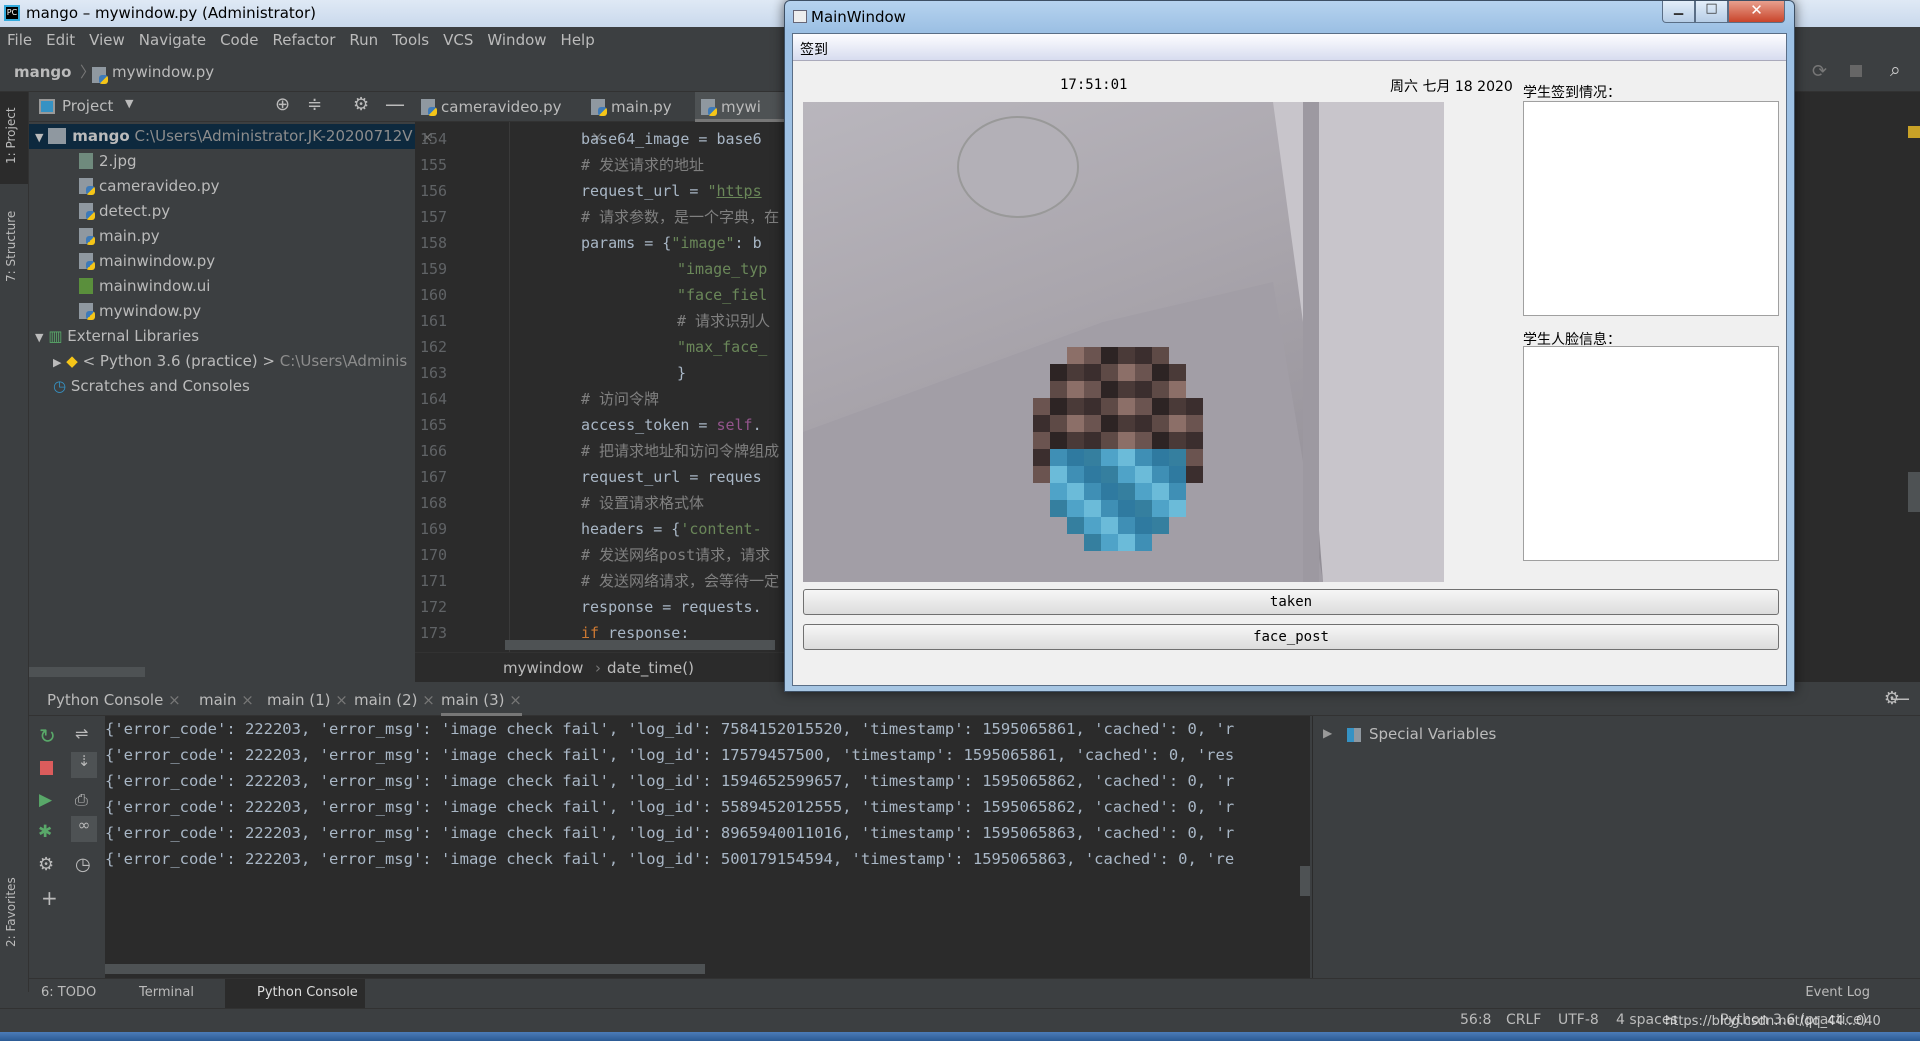  What do you see at coordinates (858, 17) in the screenshot?
I see `main-window-title: MainWindow` at bounding box center [858, 17].